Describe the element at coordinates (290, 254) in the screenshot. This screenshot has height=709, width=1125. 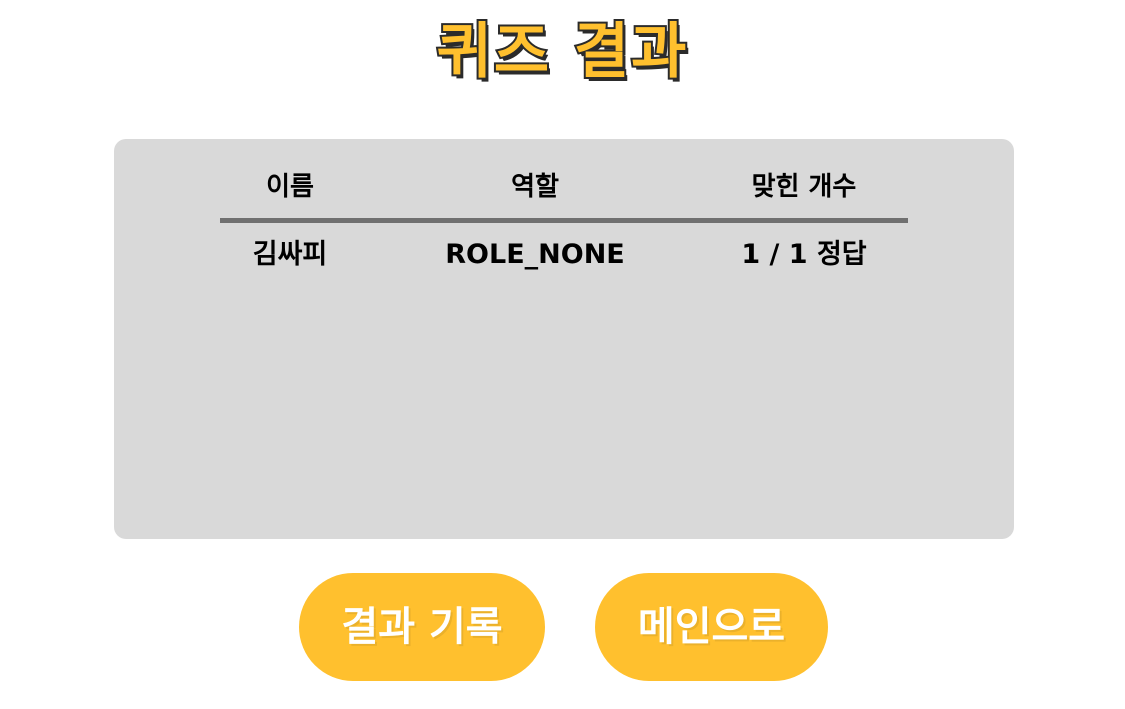
I see `table-row-name-cell: 김싸피` at that location.